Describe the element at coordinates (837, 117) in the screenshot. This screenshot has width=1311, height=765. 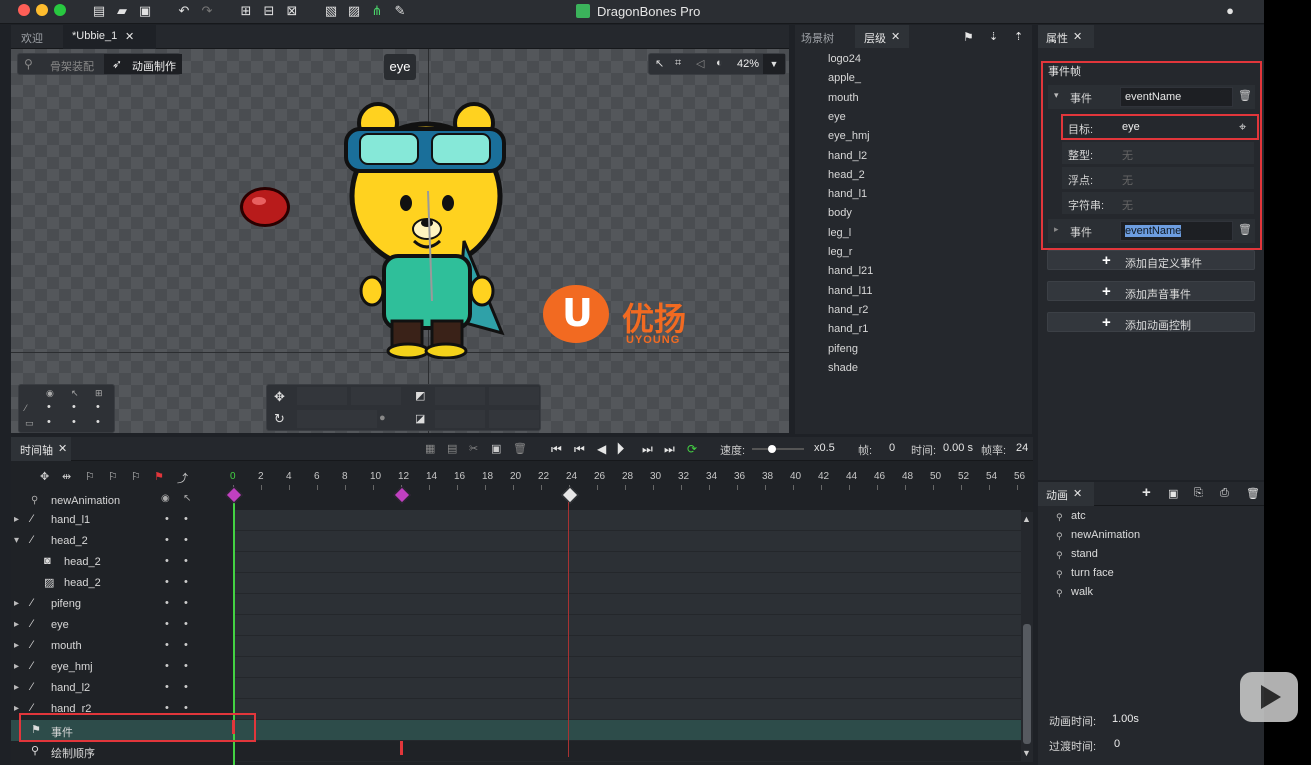
I see `layer-item: eye` at that location.